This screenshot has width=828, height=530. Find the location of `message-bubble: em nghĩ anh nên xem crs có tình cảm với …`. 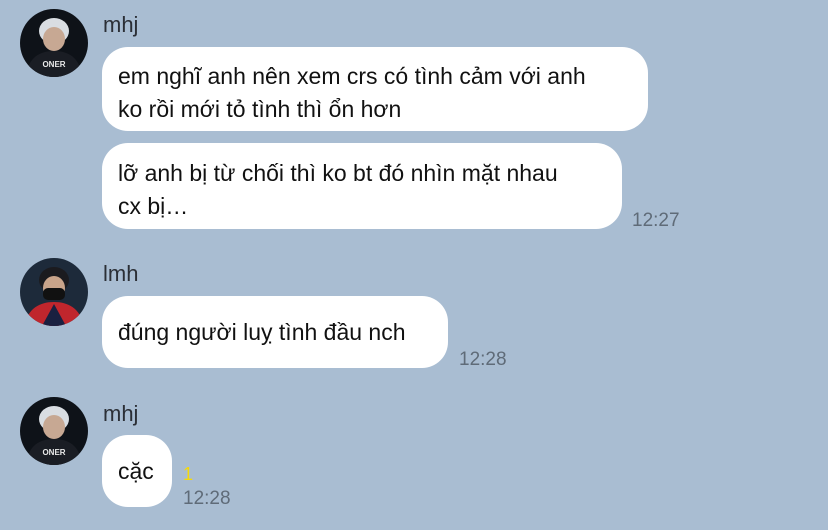

message-bubble: em nghĩ anh nên xem crs có tình cảm với … is located at coordinates (375, 89).